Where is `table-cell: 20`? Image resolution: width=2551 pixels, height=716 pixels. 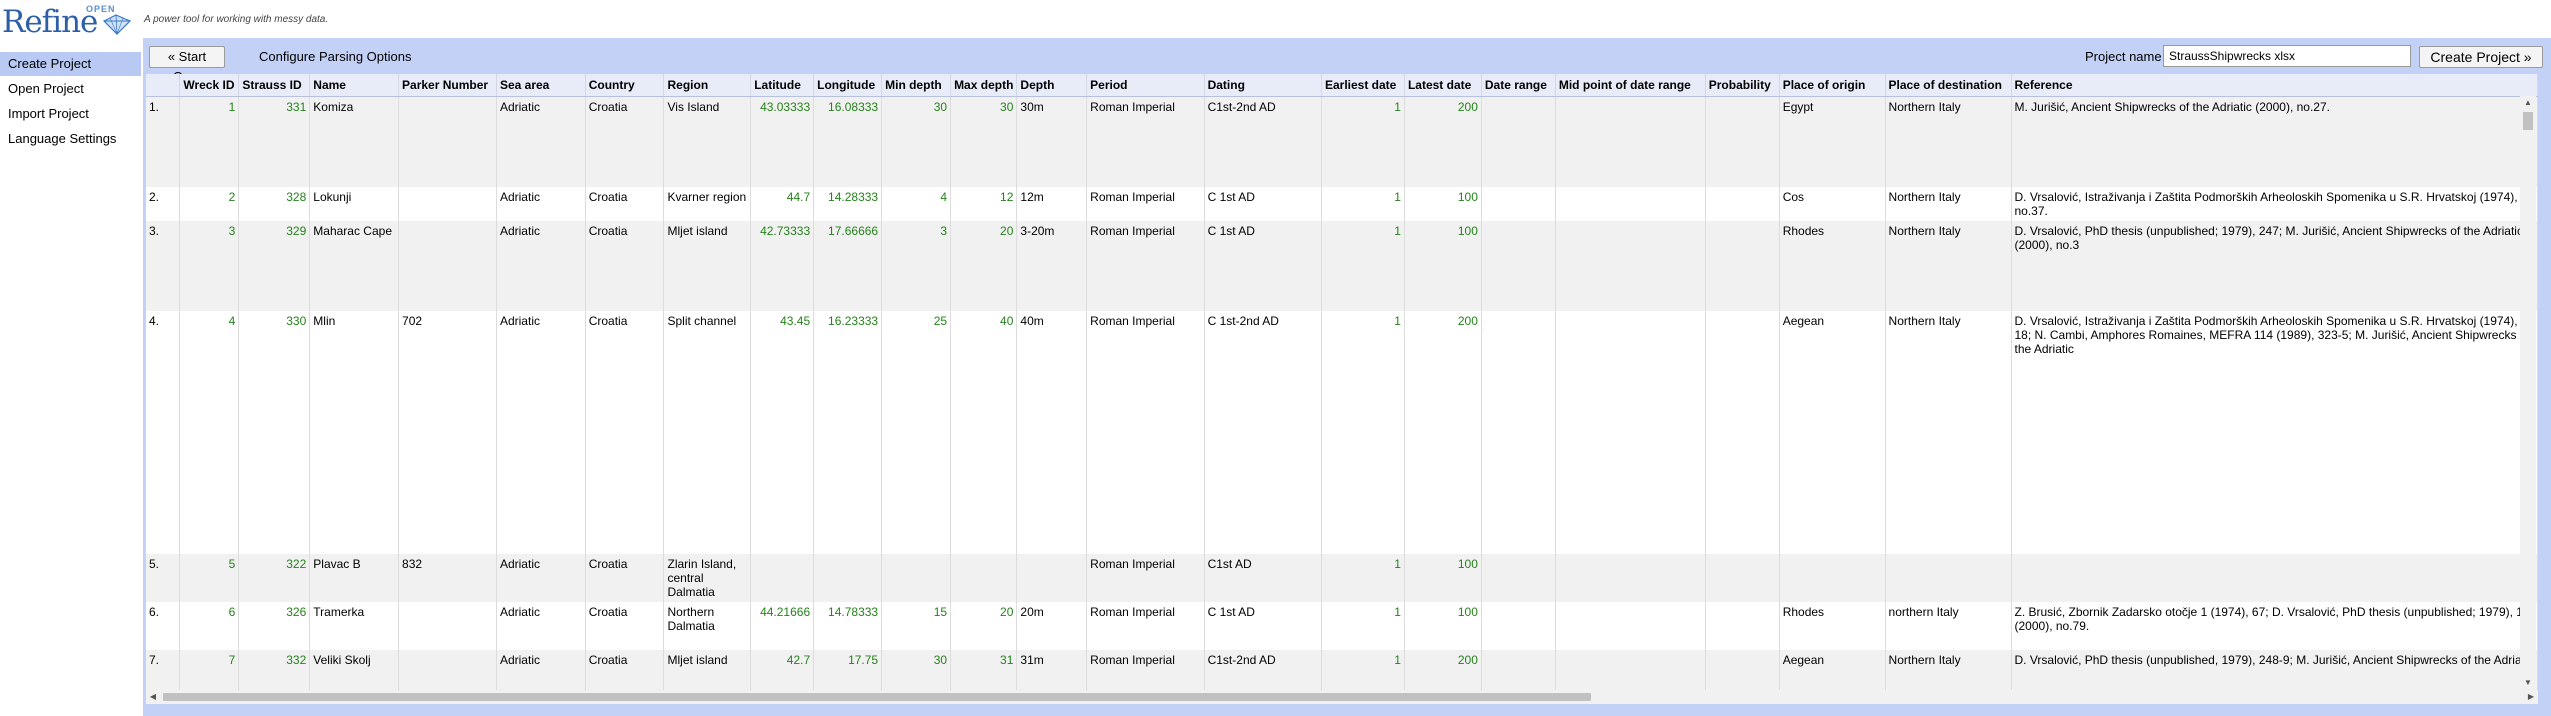 table-cell: 20 is located at coordinates (984, 625).